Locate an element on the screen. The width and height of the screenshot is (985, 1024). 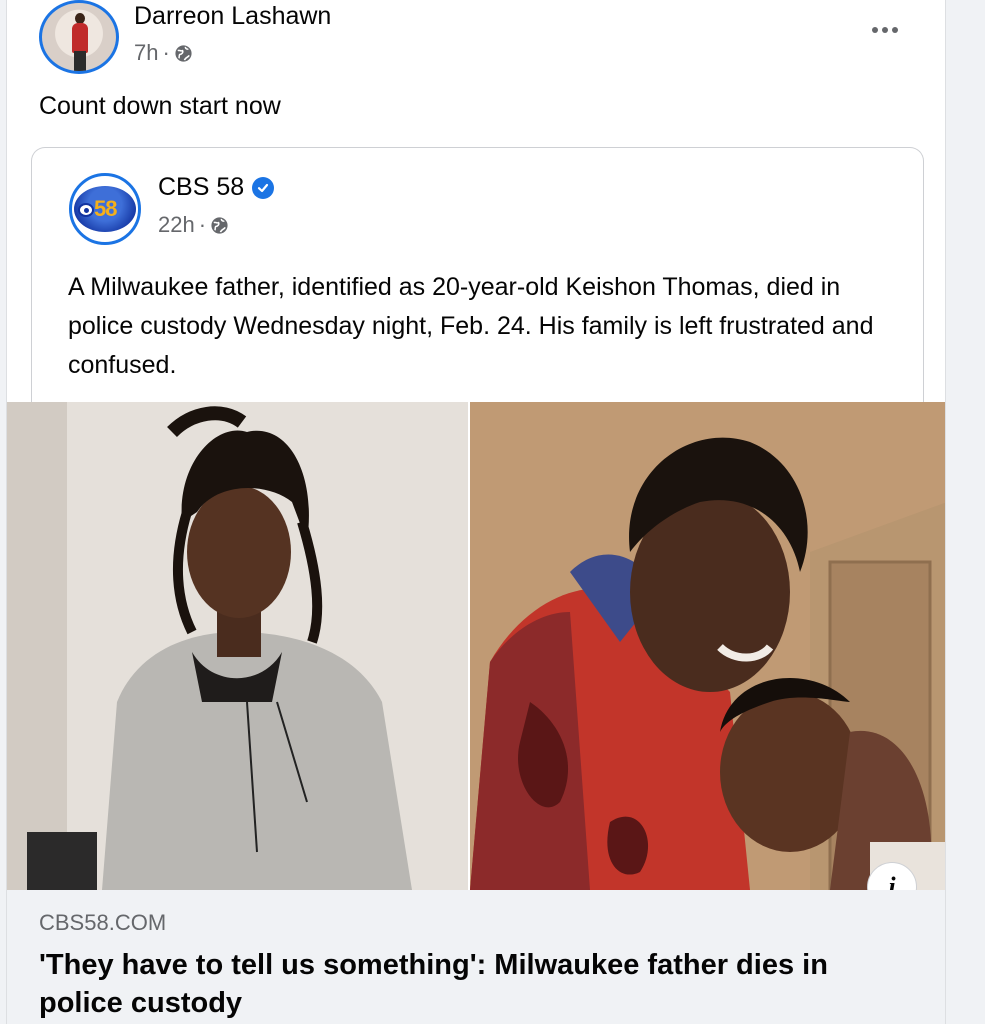
shared-post-meta: 22h · is located at coordinates (193, 225).